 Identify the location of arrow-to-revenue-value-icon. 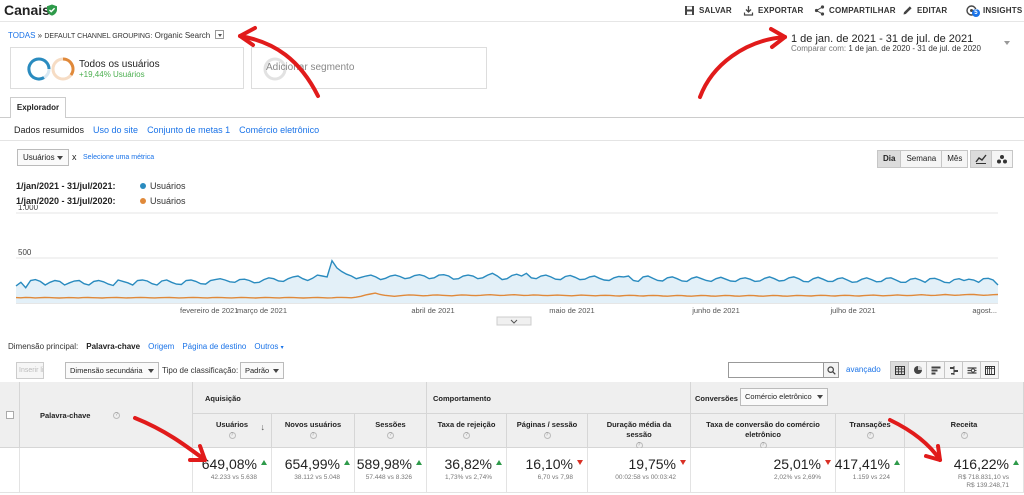
(915, 440).